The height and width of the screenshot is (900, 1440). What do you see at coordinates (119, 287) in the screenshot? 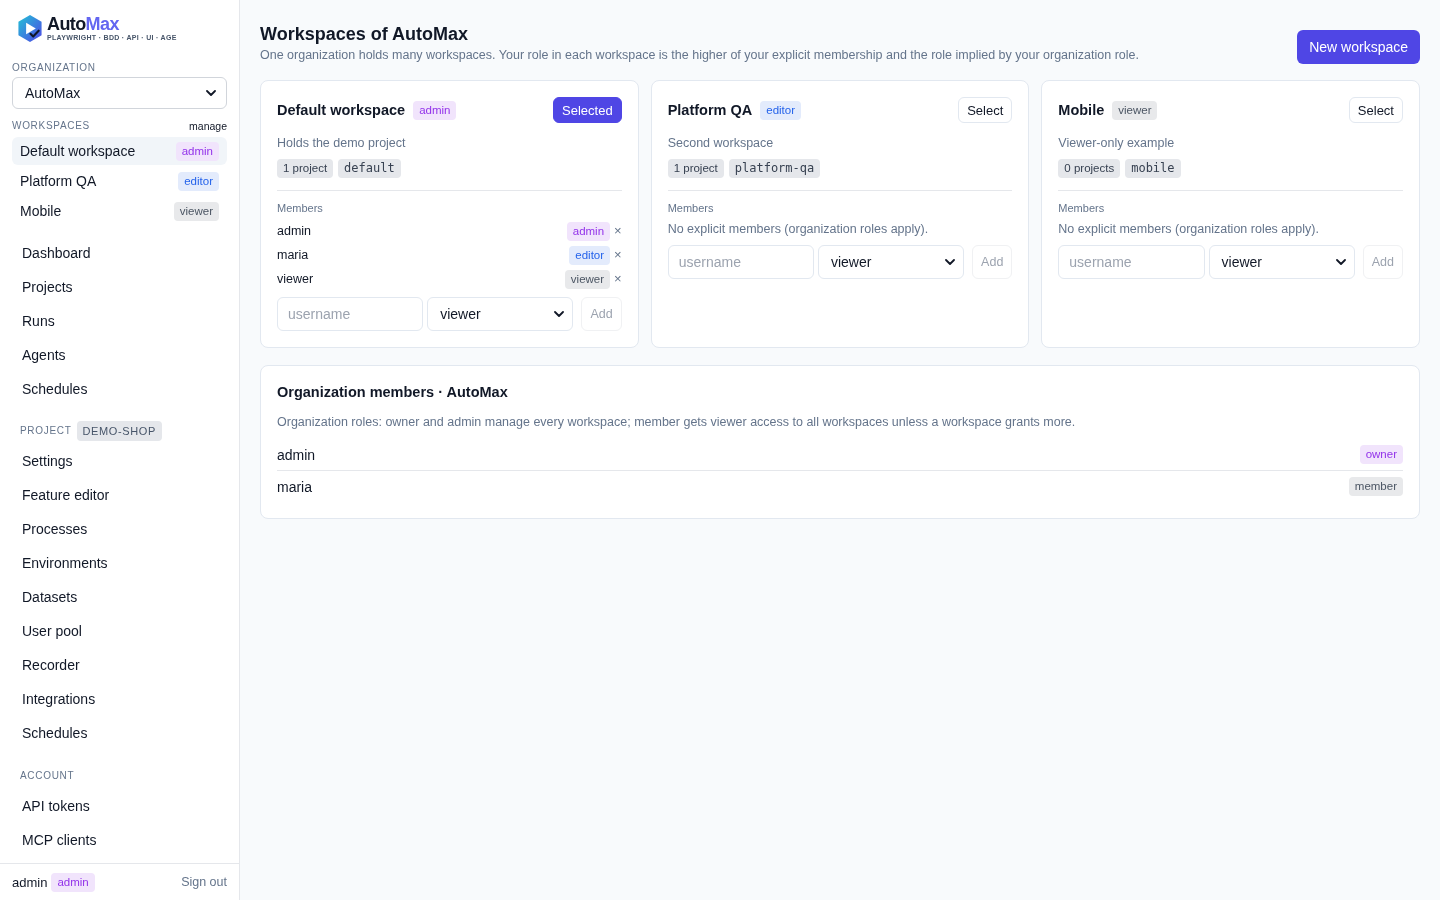
I see `sidebar-nav-item: Projects` at bounding box center [119, 287].